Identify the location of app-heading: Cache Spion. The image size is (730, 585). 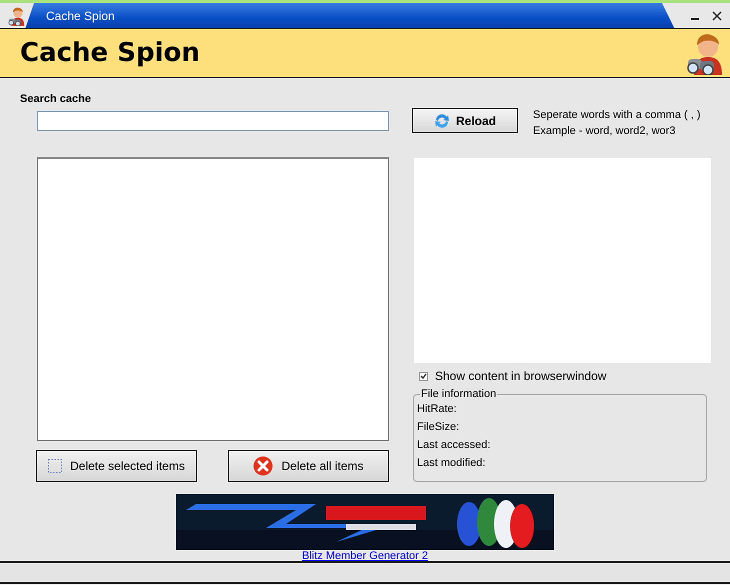
(110, 53).